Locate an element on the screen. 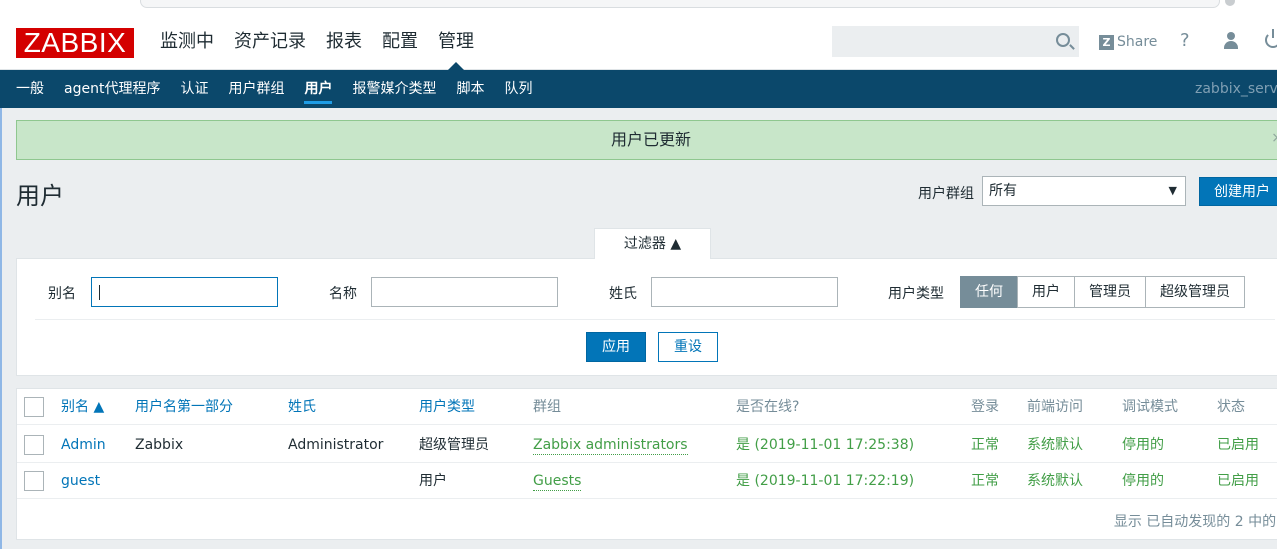  reset-button: 重设 is located at coordinates (688, 347).